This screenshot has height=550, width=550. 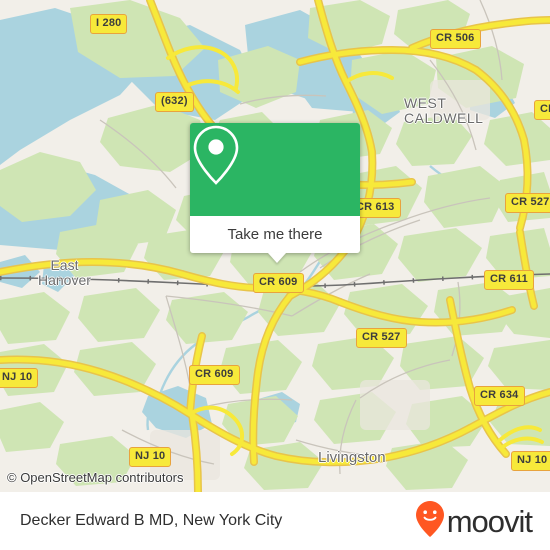 I want to click on take-me-there-button: Take me there, so click(x=275, y=234).